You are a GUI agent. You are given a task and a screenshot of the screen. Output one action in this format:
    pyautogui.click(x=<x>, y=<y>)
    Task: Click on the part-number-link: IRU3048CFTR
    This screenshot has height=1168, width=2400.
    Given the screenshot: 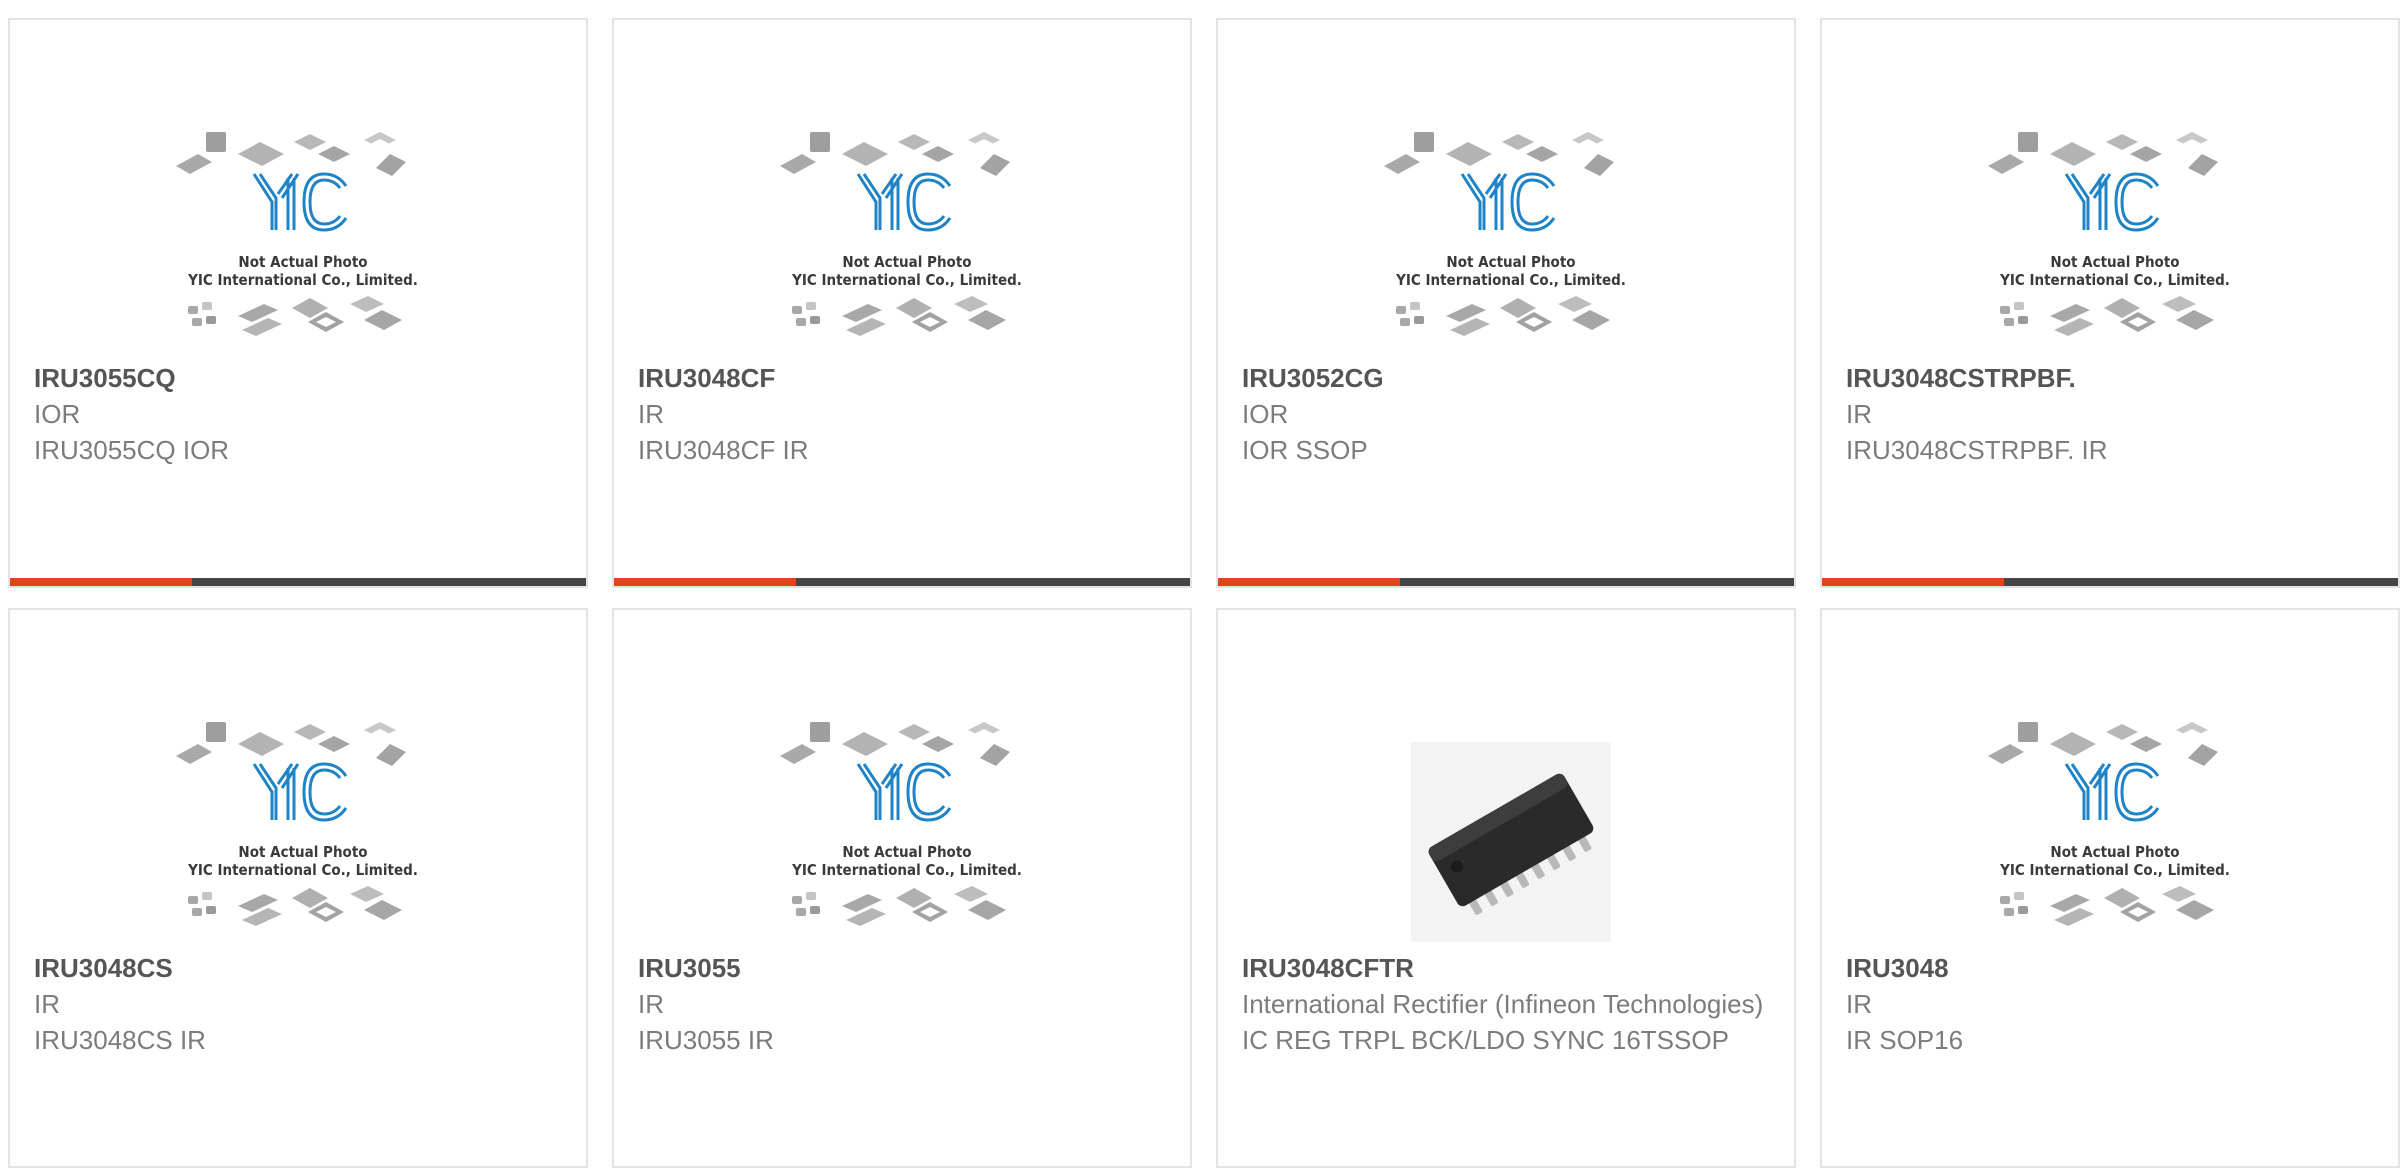 What is the action you would take?
    pyautogui.click(x=1506, y=968)
    